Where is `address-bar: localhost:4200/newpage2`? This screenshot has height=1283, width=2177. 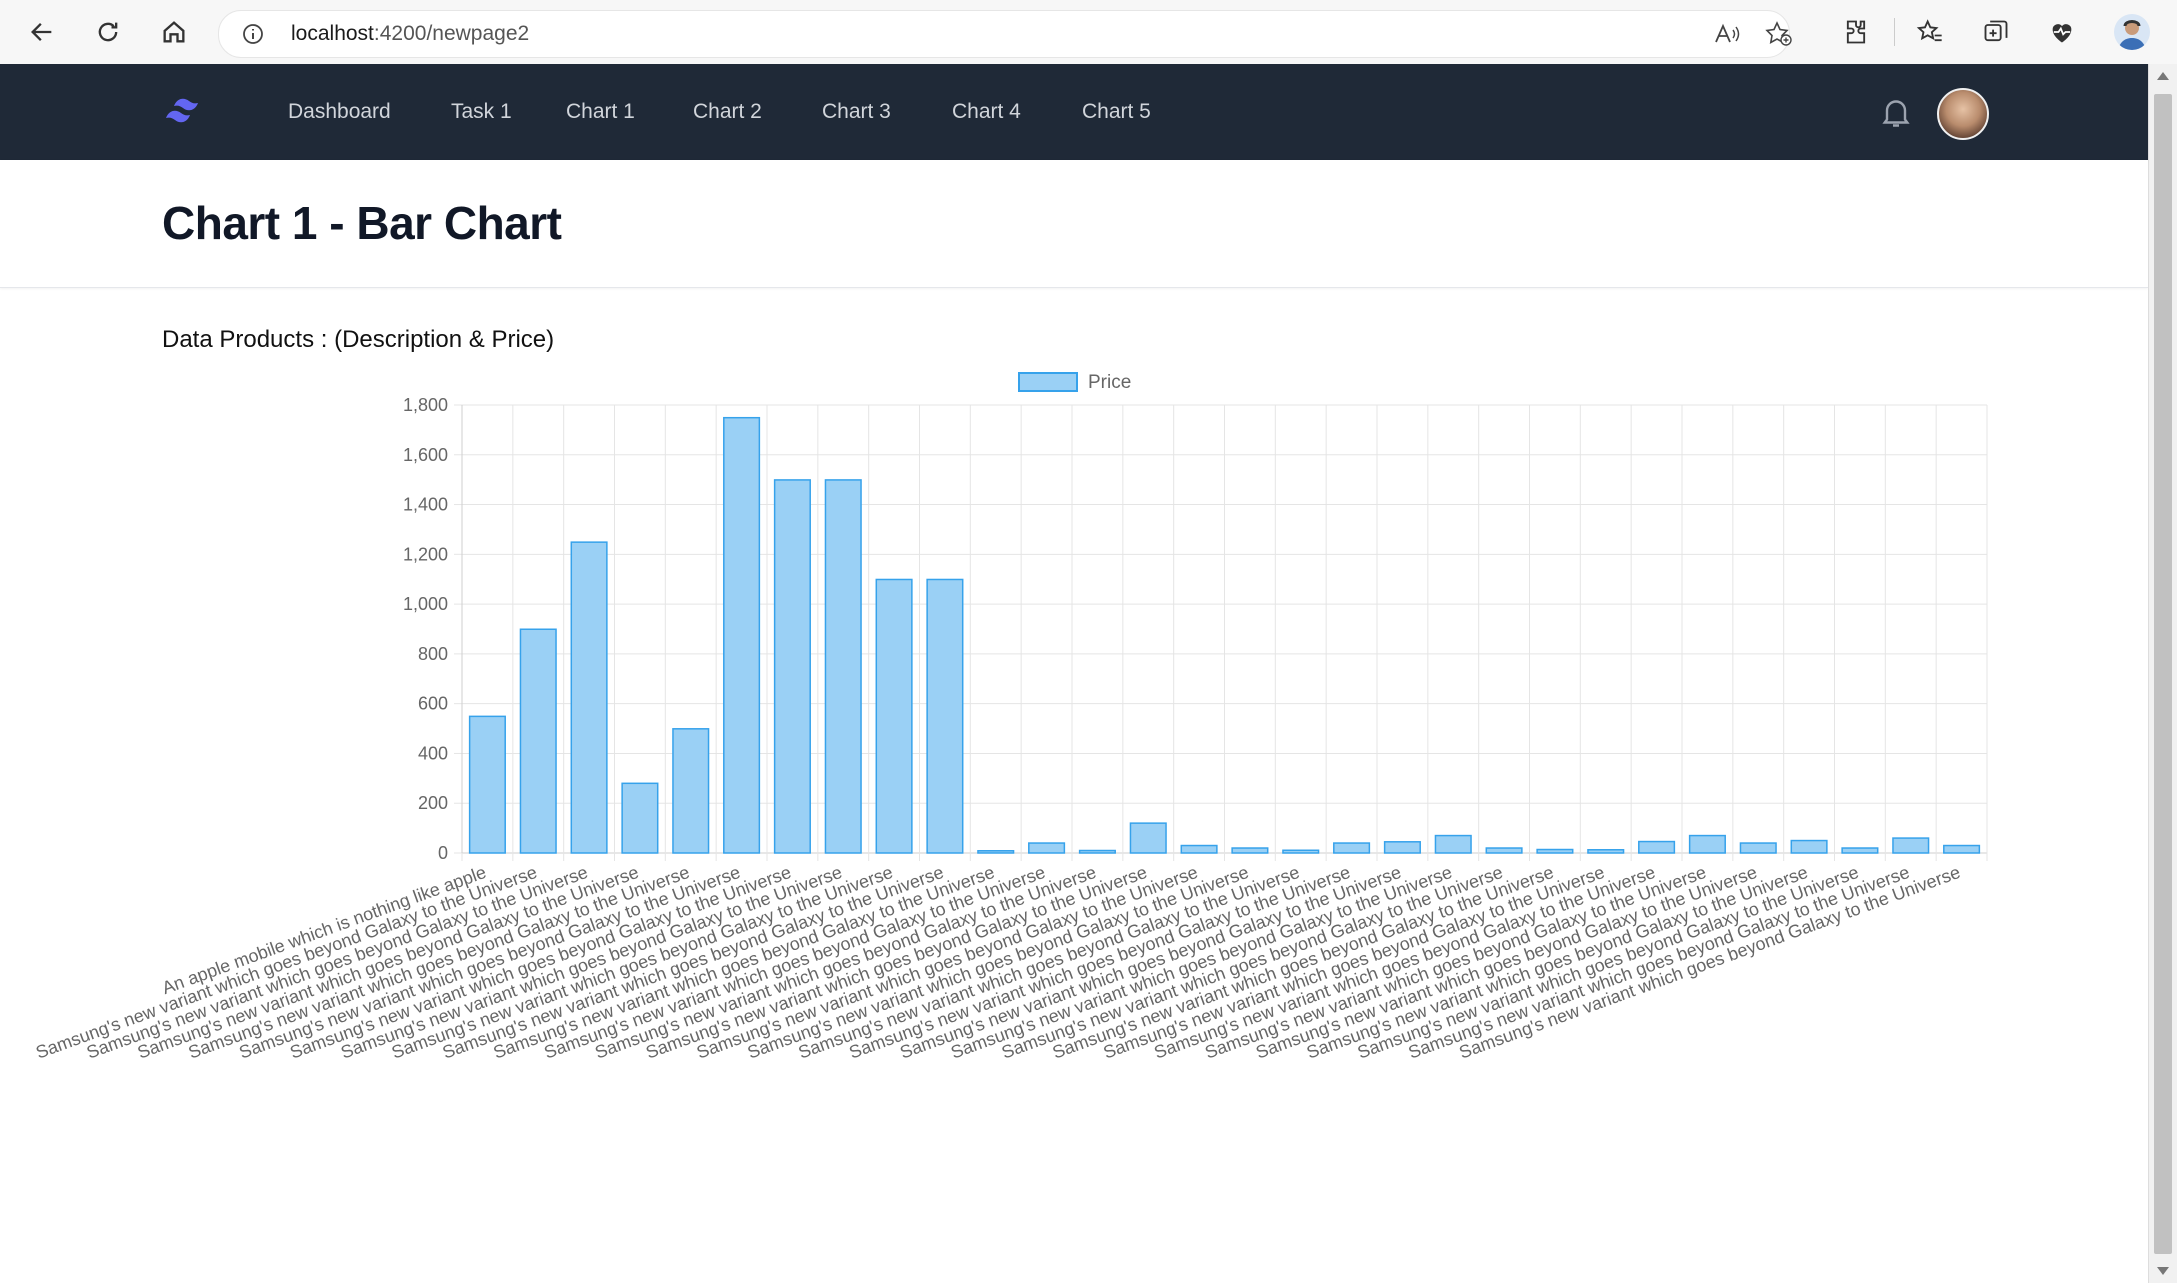
address-bar: localhost:4200/newpage2 is located at coordinates (1005, 34).